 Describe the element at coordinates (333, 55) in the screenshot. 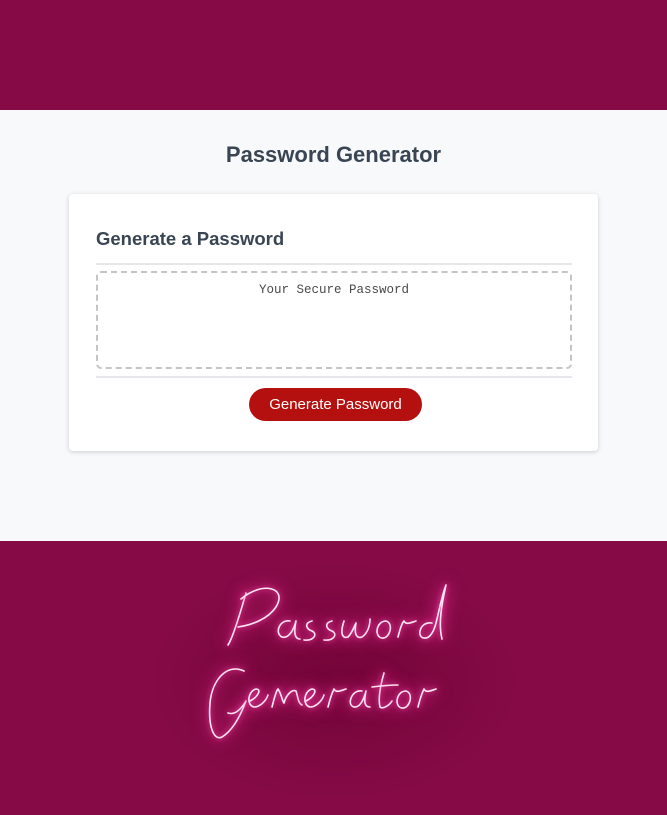

I see `top-banner` at that location.